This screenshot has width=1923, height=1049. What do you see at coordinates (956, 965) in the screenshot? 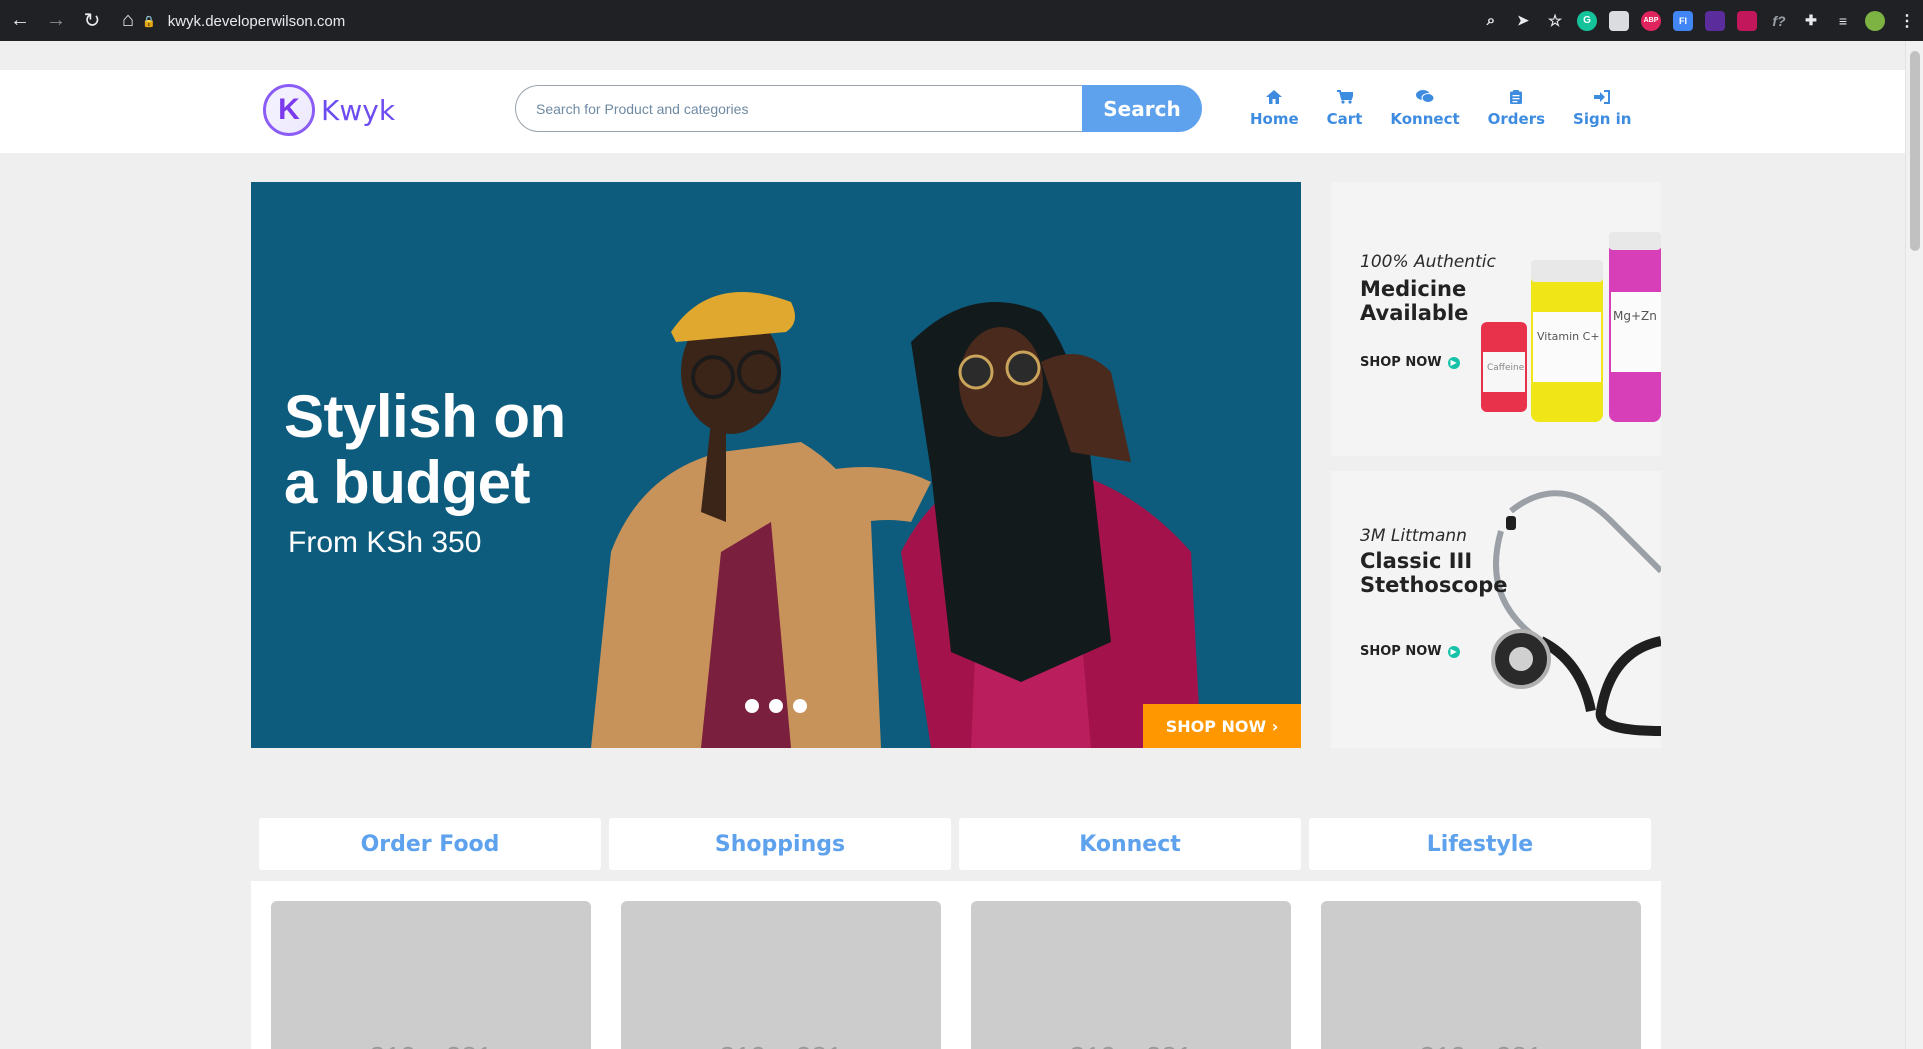
I see `product-grid: 319 x 281 319 x 281 319 x 281 319 x 281` at bounding box center [956, 965].